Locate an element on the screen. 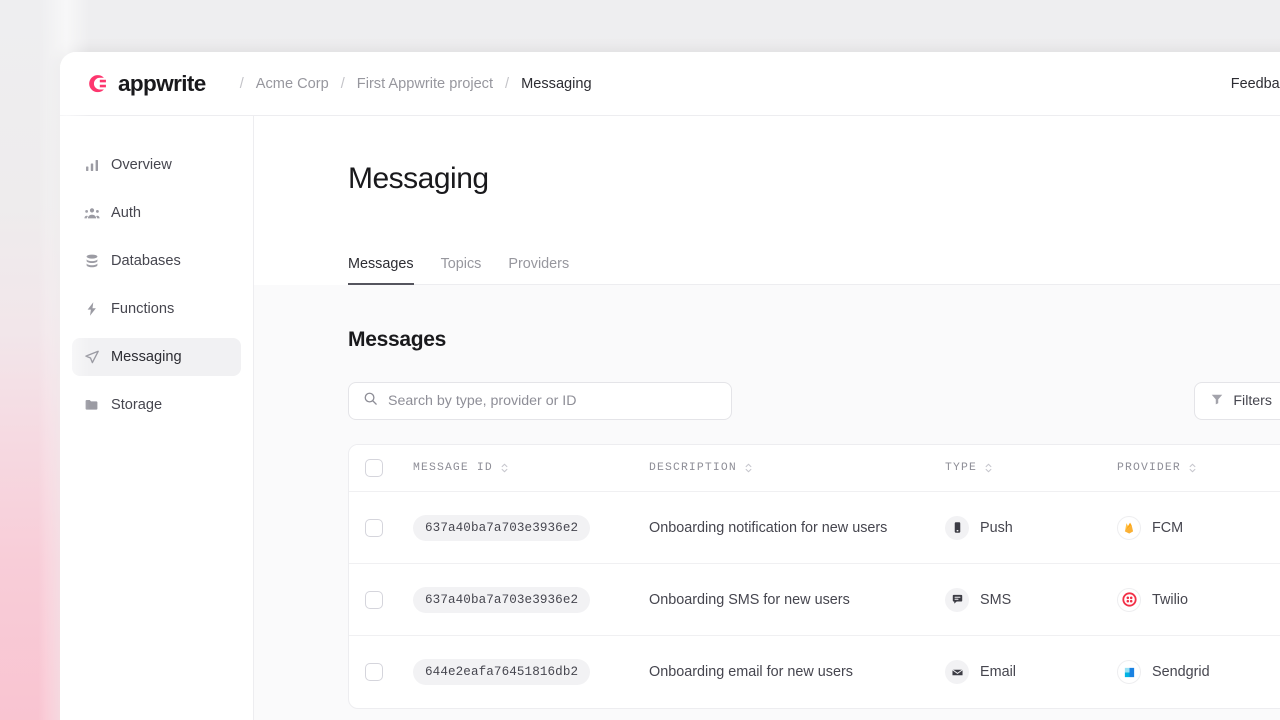  message-id-pill: 644e2eafa76451816db2 is located at coordinates (502, 672).